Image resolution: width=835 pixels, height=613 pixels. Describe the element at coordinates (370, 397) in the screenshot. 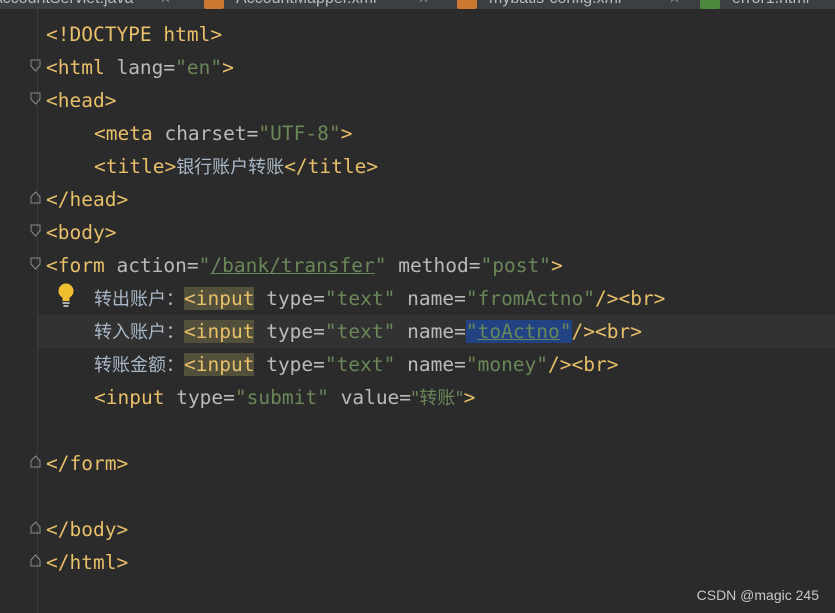

I see `value-attr-token: value` at that location.